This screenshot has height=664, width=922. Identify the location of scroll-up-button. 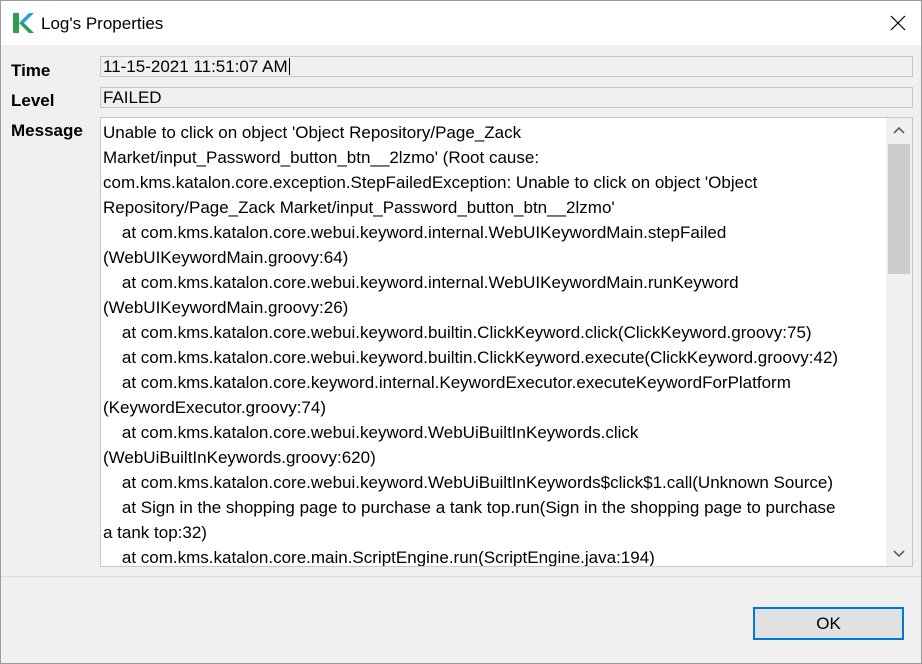
(899, 130).